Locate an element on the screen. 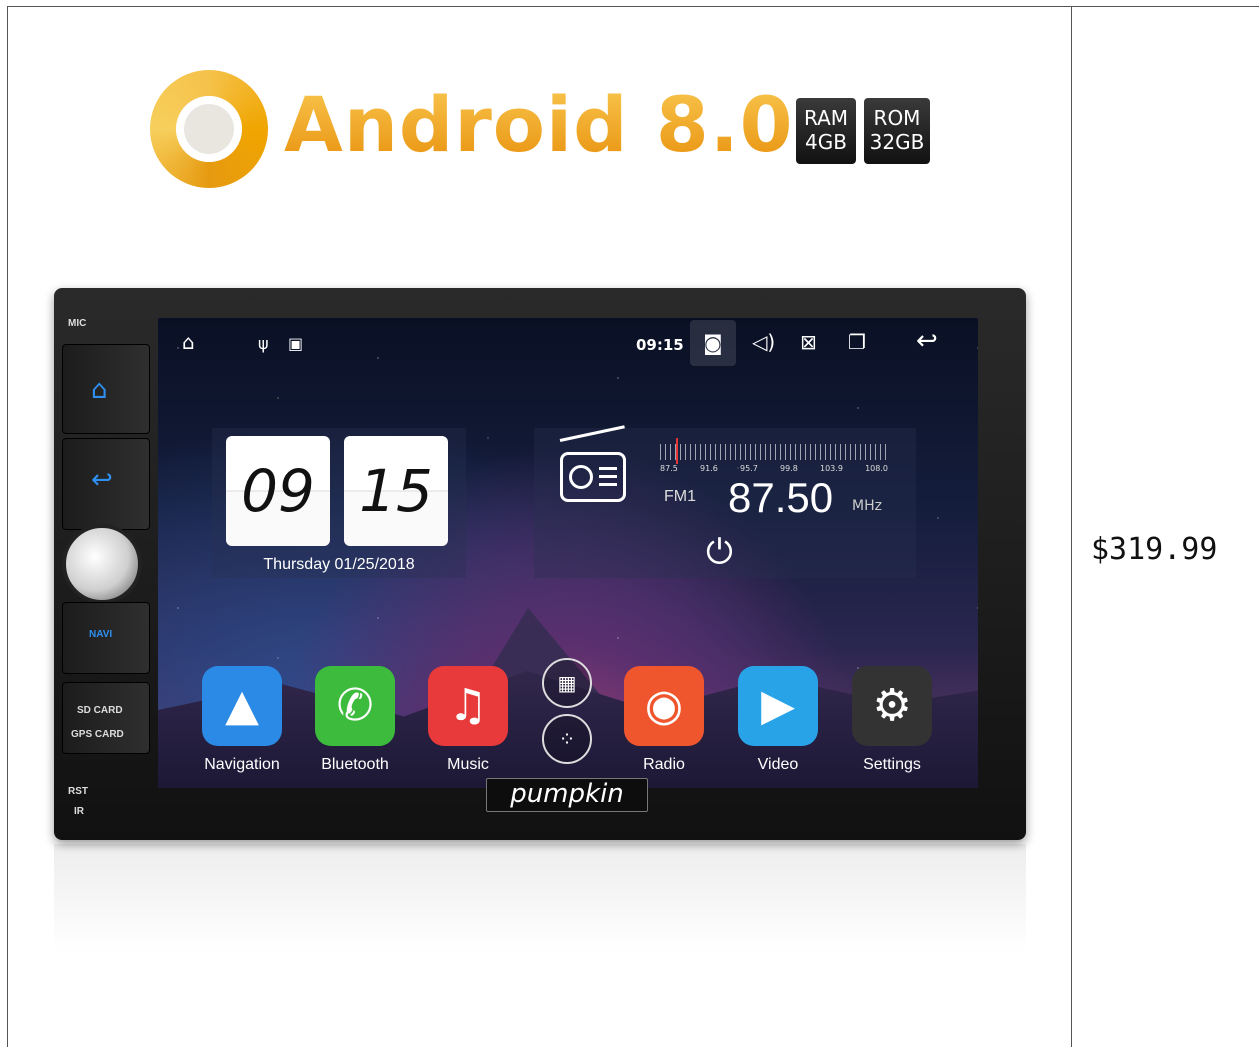 The height and width of the screenshot is (1047, 1259). close-icon: ⊠ is located at coordinates (808, 342).